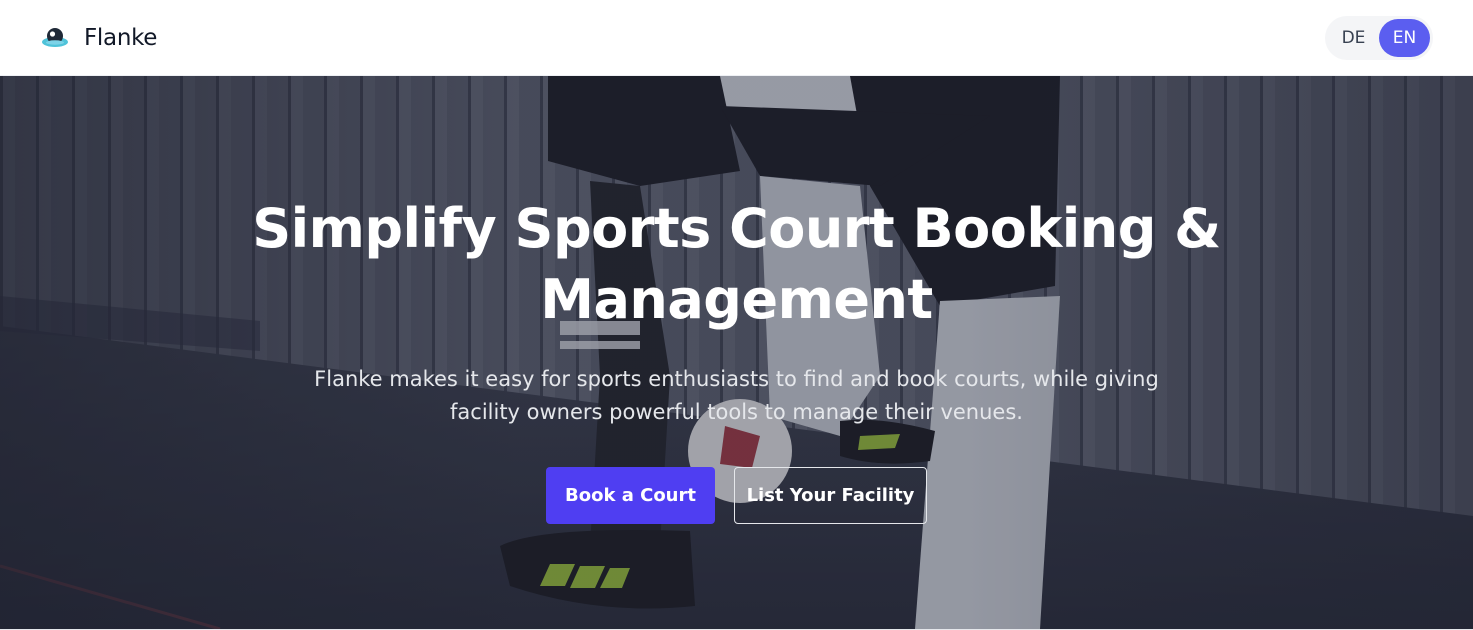 Image resolution: width=1473 pixels, height=630 pixels. What do you see at coordinates (830, 495) in the screenshot?
I see `list-your-facility-button: List Your Facility` at bounding box center [830, 495].